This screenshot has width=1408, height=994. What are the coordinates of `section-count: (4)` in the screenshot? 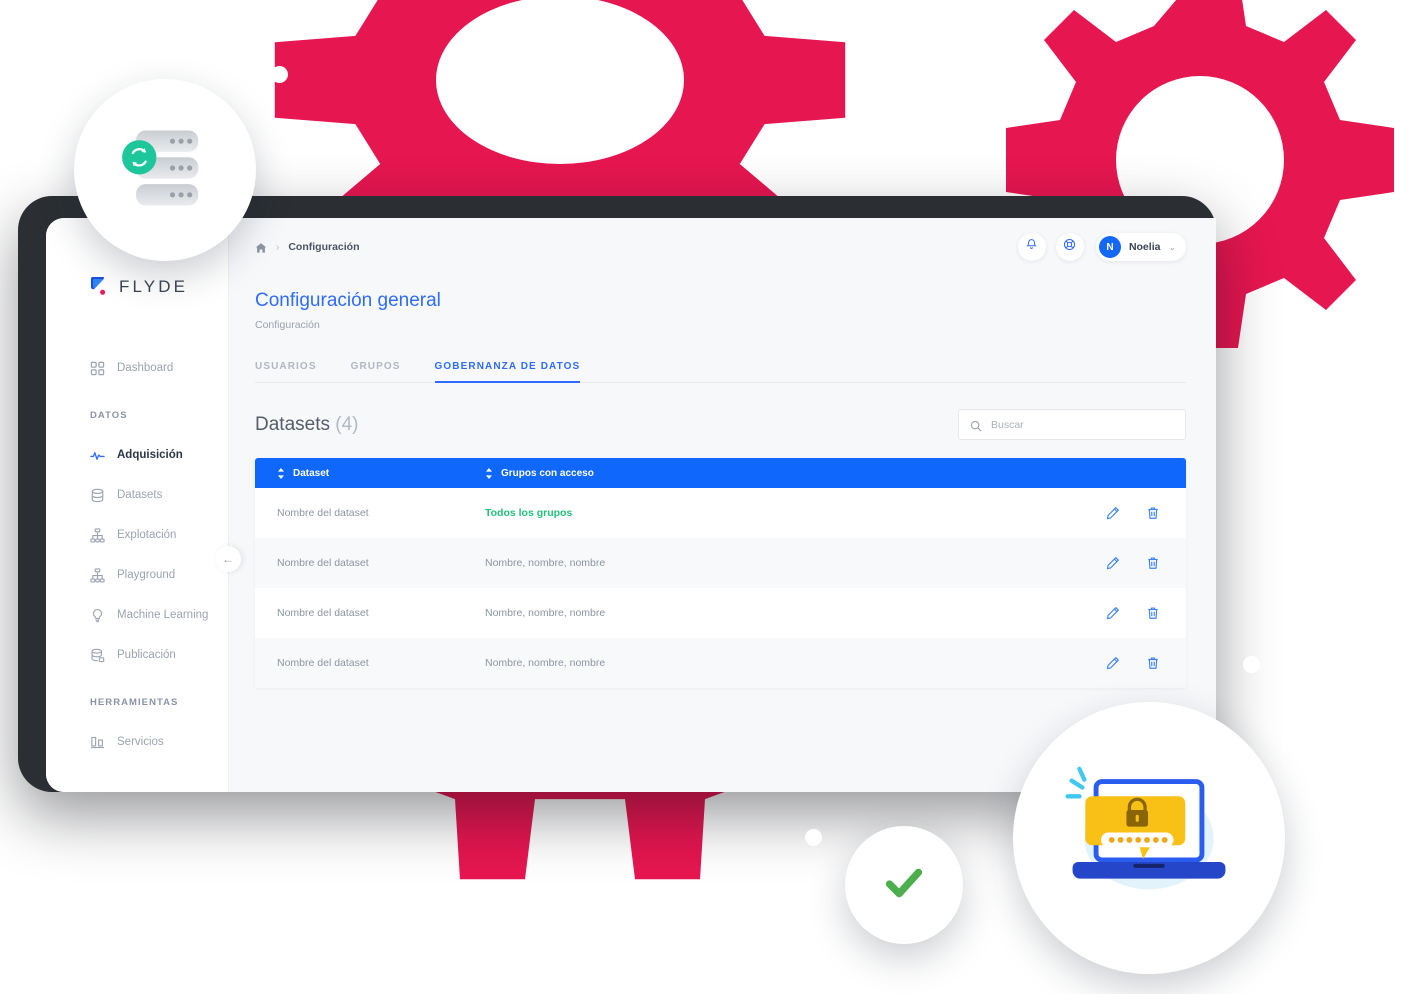 It's located at (347, 424).